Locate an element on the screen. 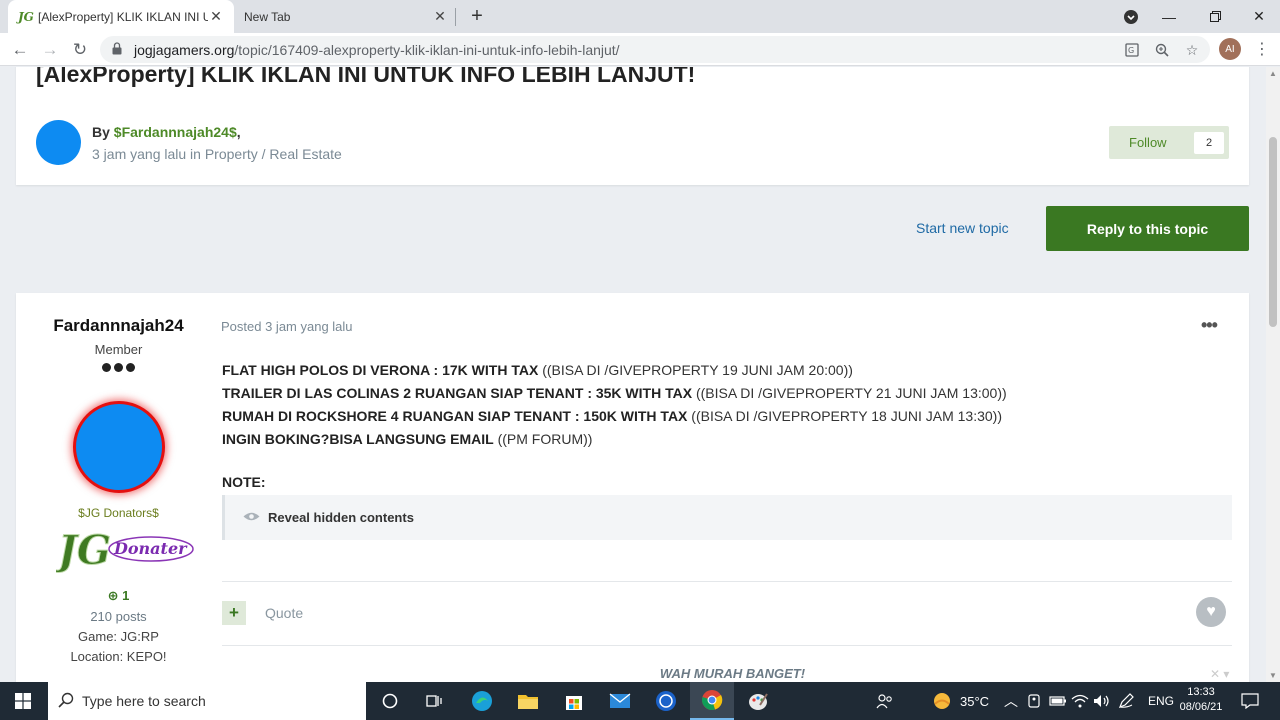 The image size is (1280, 720). restore-icon is located at coordinates (1215, 16).